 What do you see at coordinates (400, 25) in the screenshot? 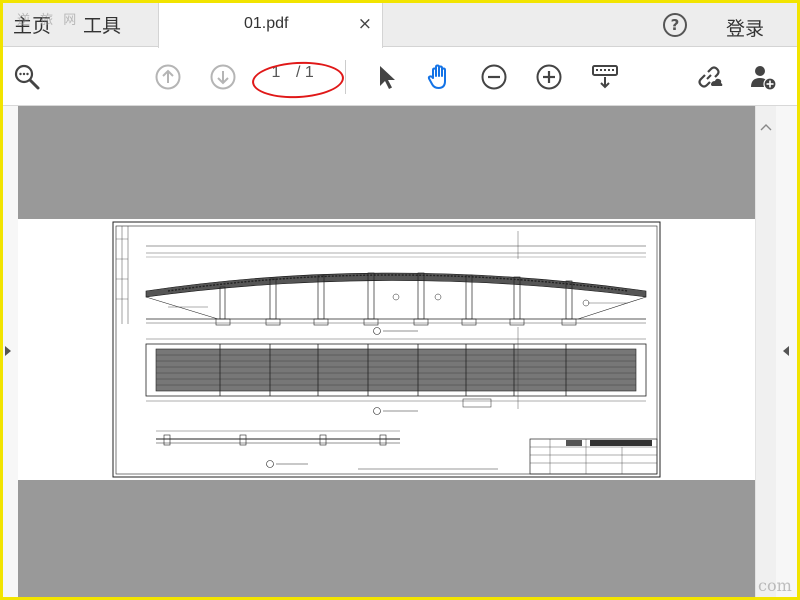
I see `tab-bar: 主页 逆 旅 网 工具 01.pdf × ? 登录` at bounding box center [400, 25].